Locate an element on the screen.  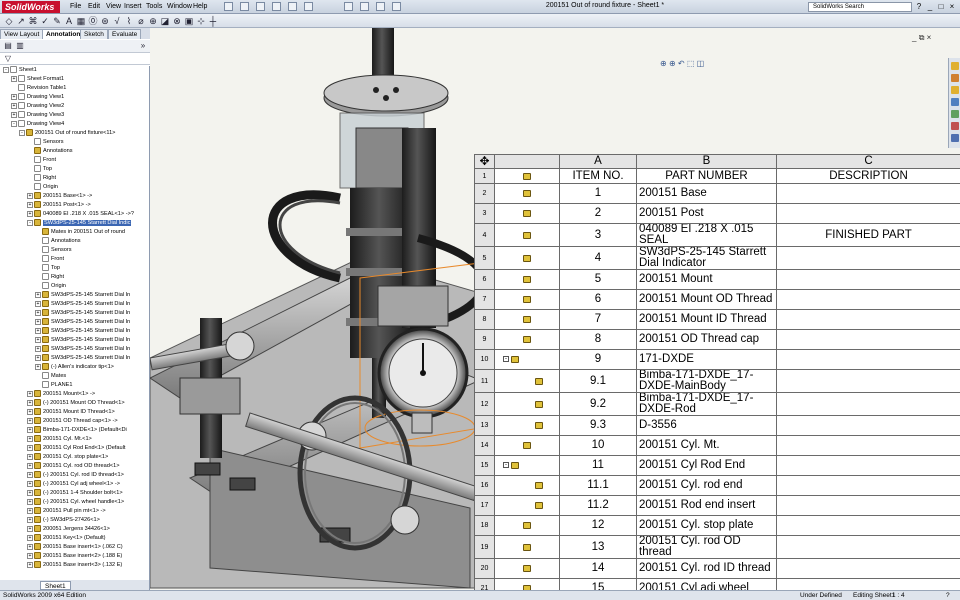
tree-item: +200151 Base insert<3> (.132 E) is located at coordinates (74, 565).